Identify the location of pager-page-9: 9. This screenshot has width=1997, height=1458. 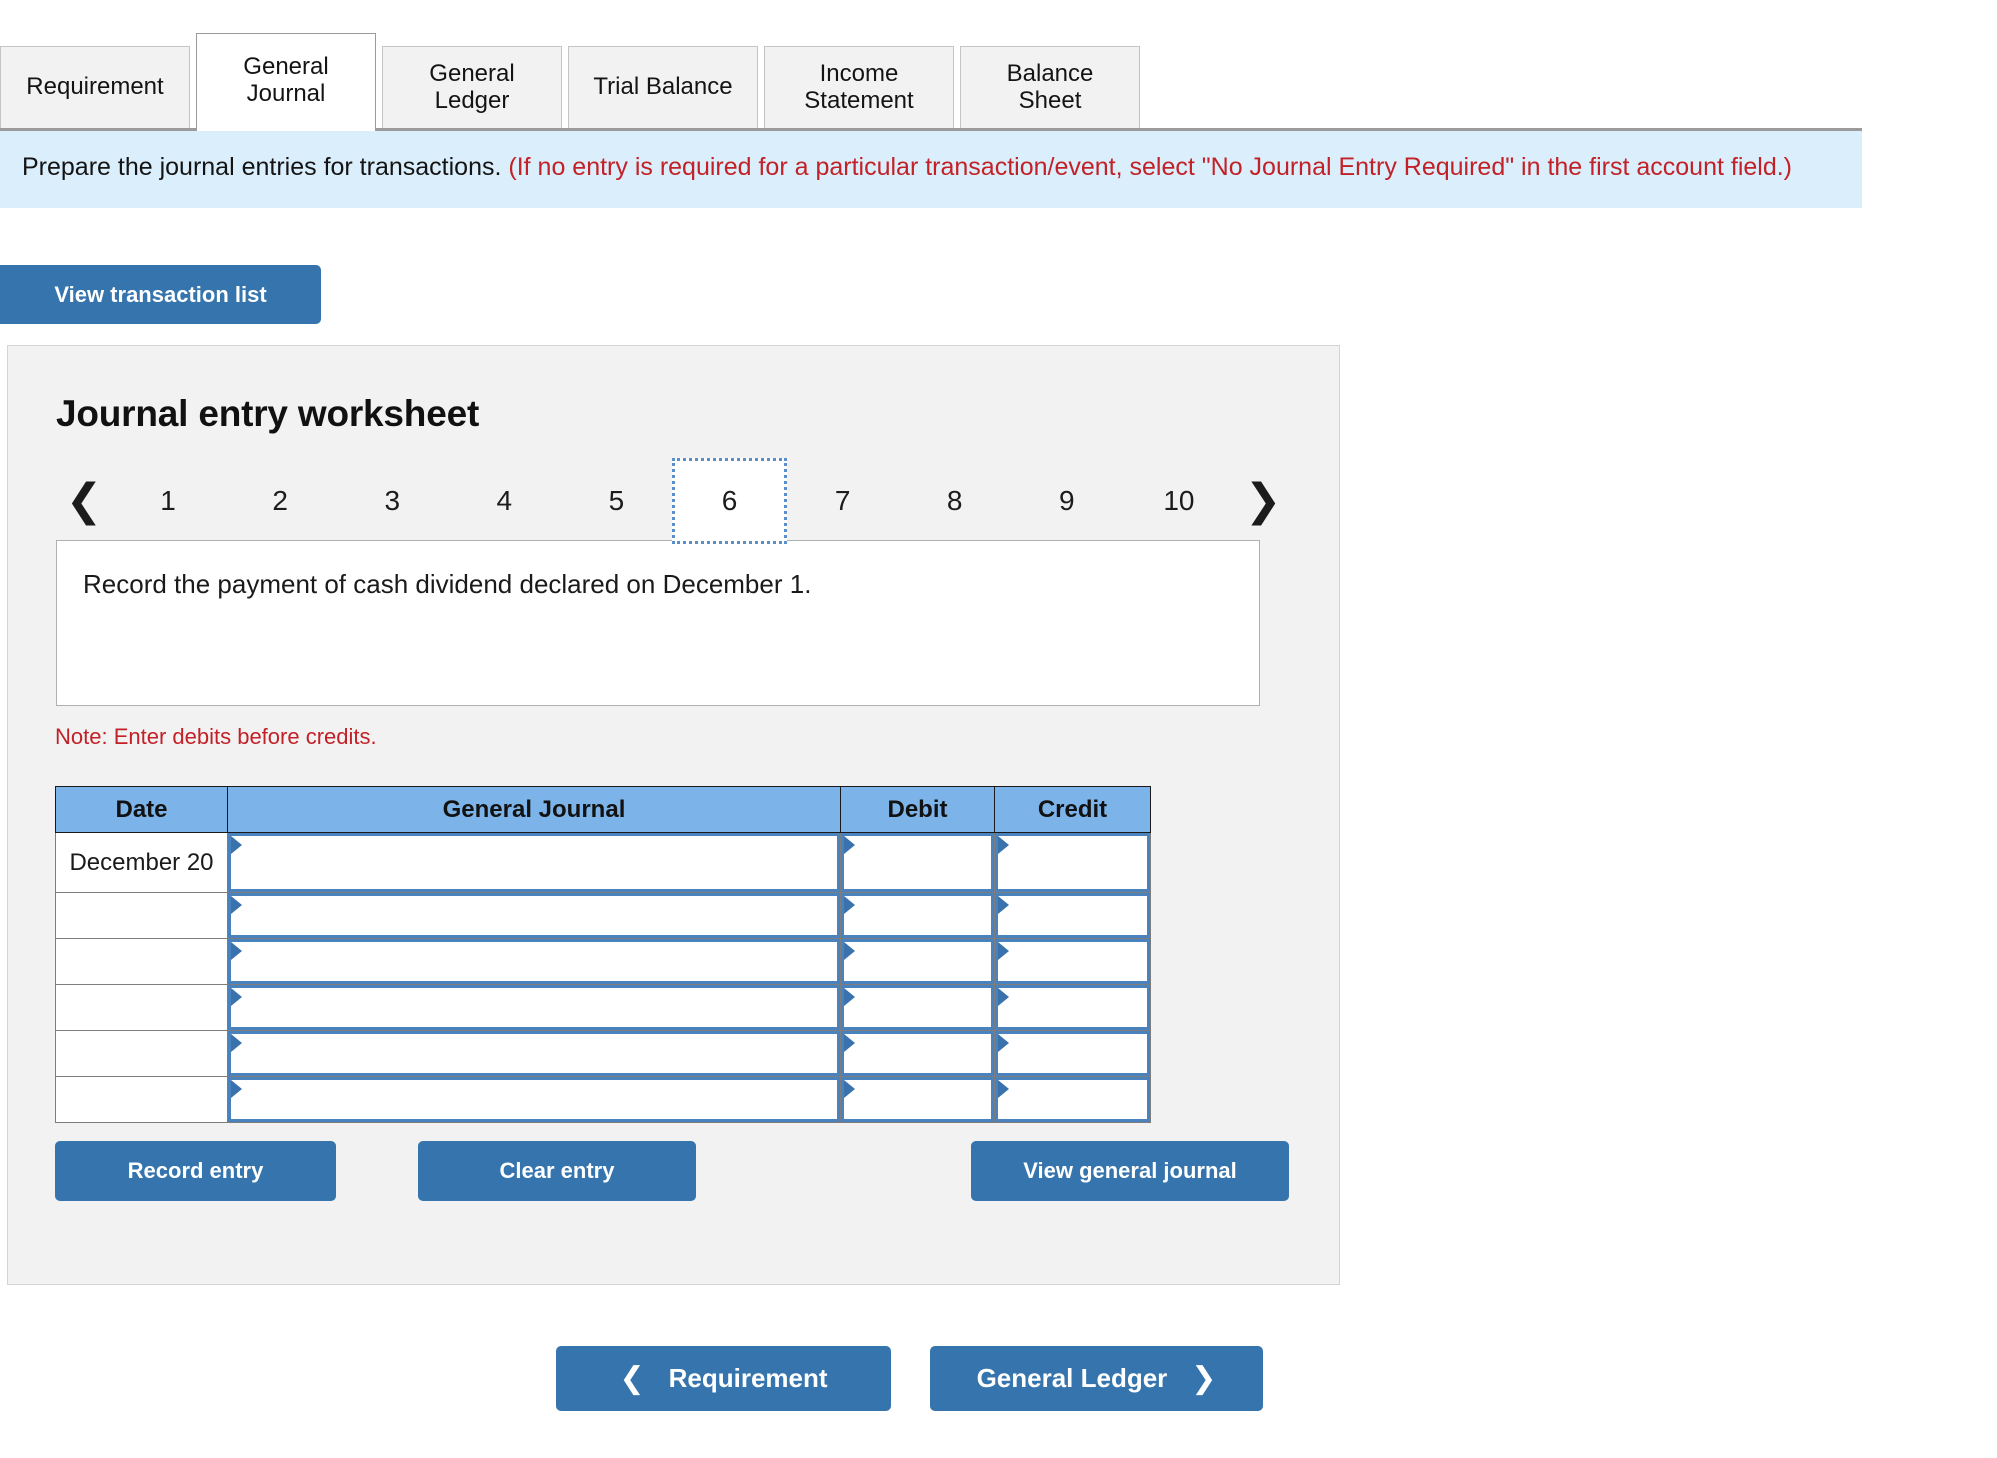
(1067, 501).